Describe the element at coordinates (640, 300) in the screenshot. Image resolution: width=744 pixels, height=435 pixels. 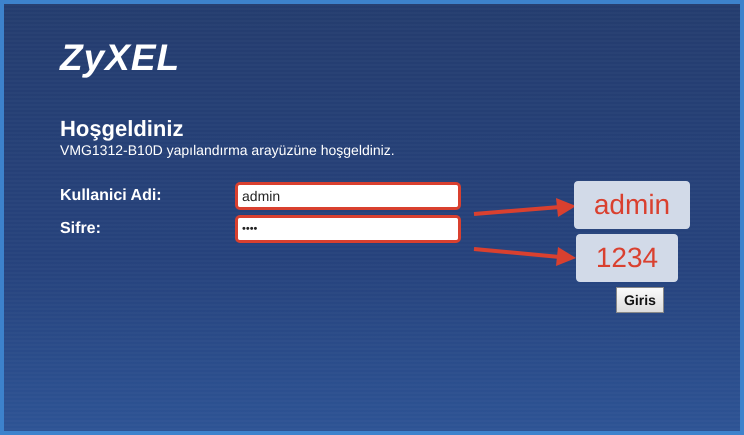
I see `login-button: Giris` at that location.